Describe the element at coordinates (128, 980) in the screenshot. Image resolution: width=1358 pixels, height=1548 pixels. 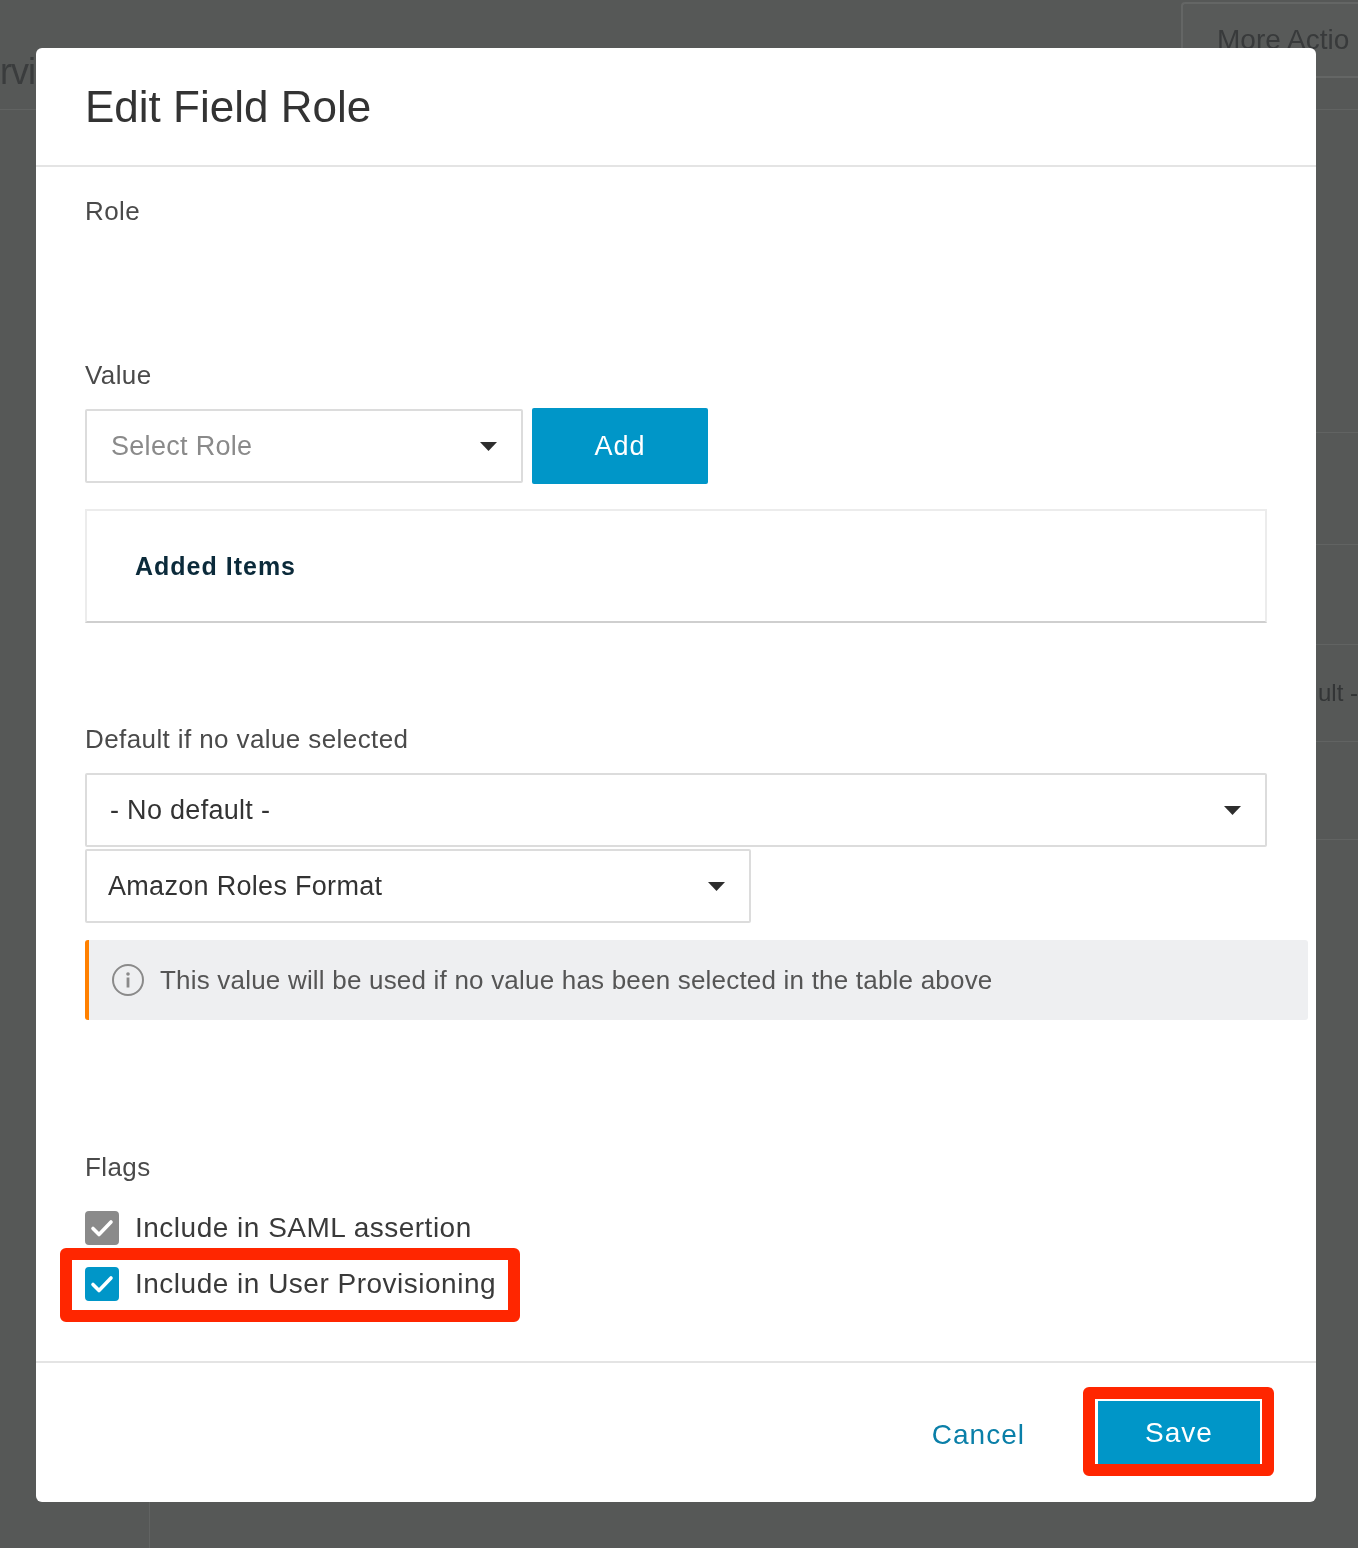
I see `info-icon` at that location.